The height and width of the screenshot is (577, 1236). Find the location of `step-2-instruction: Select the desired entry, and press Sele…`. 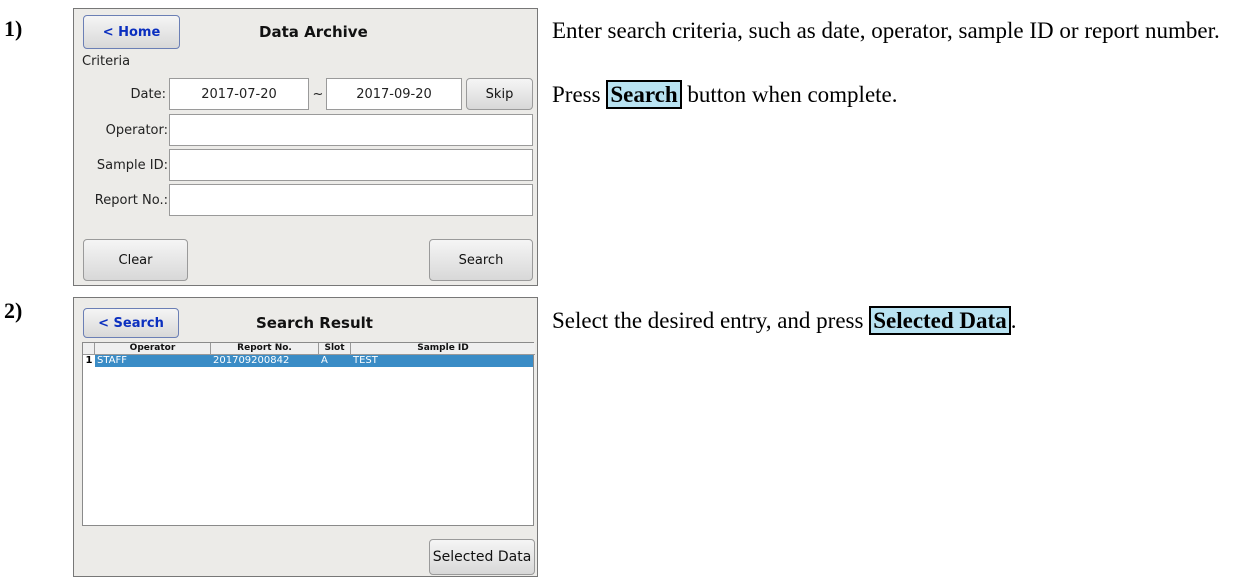

step-2-instruction: Select the desired entry, and press Sele… is located at coordinates (892, 321).